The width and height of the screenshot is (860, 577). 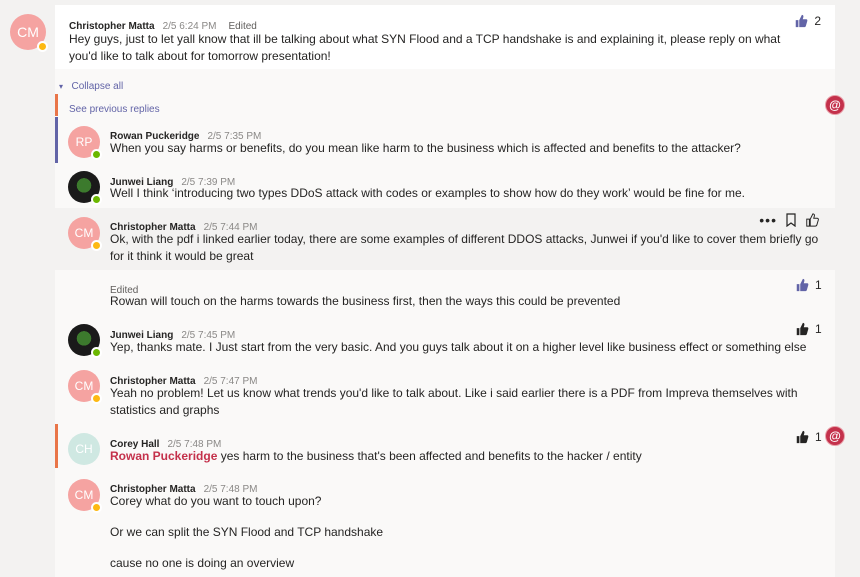 What do you see at coordinates (202, 563) in the screenshot?
I see `message-text: cause no one is doing an overview` at bounding box center [202, 563].